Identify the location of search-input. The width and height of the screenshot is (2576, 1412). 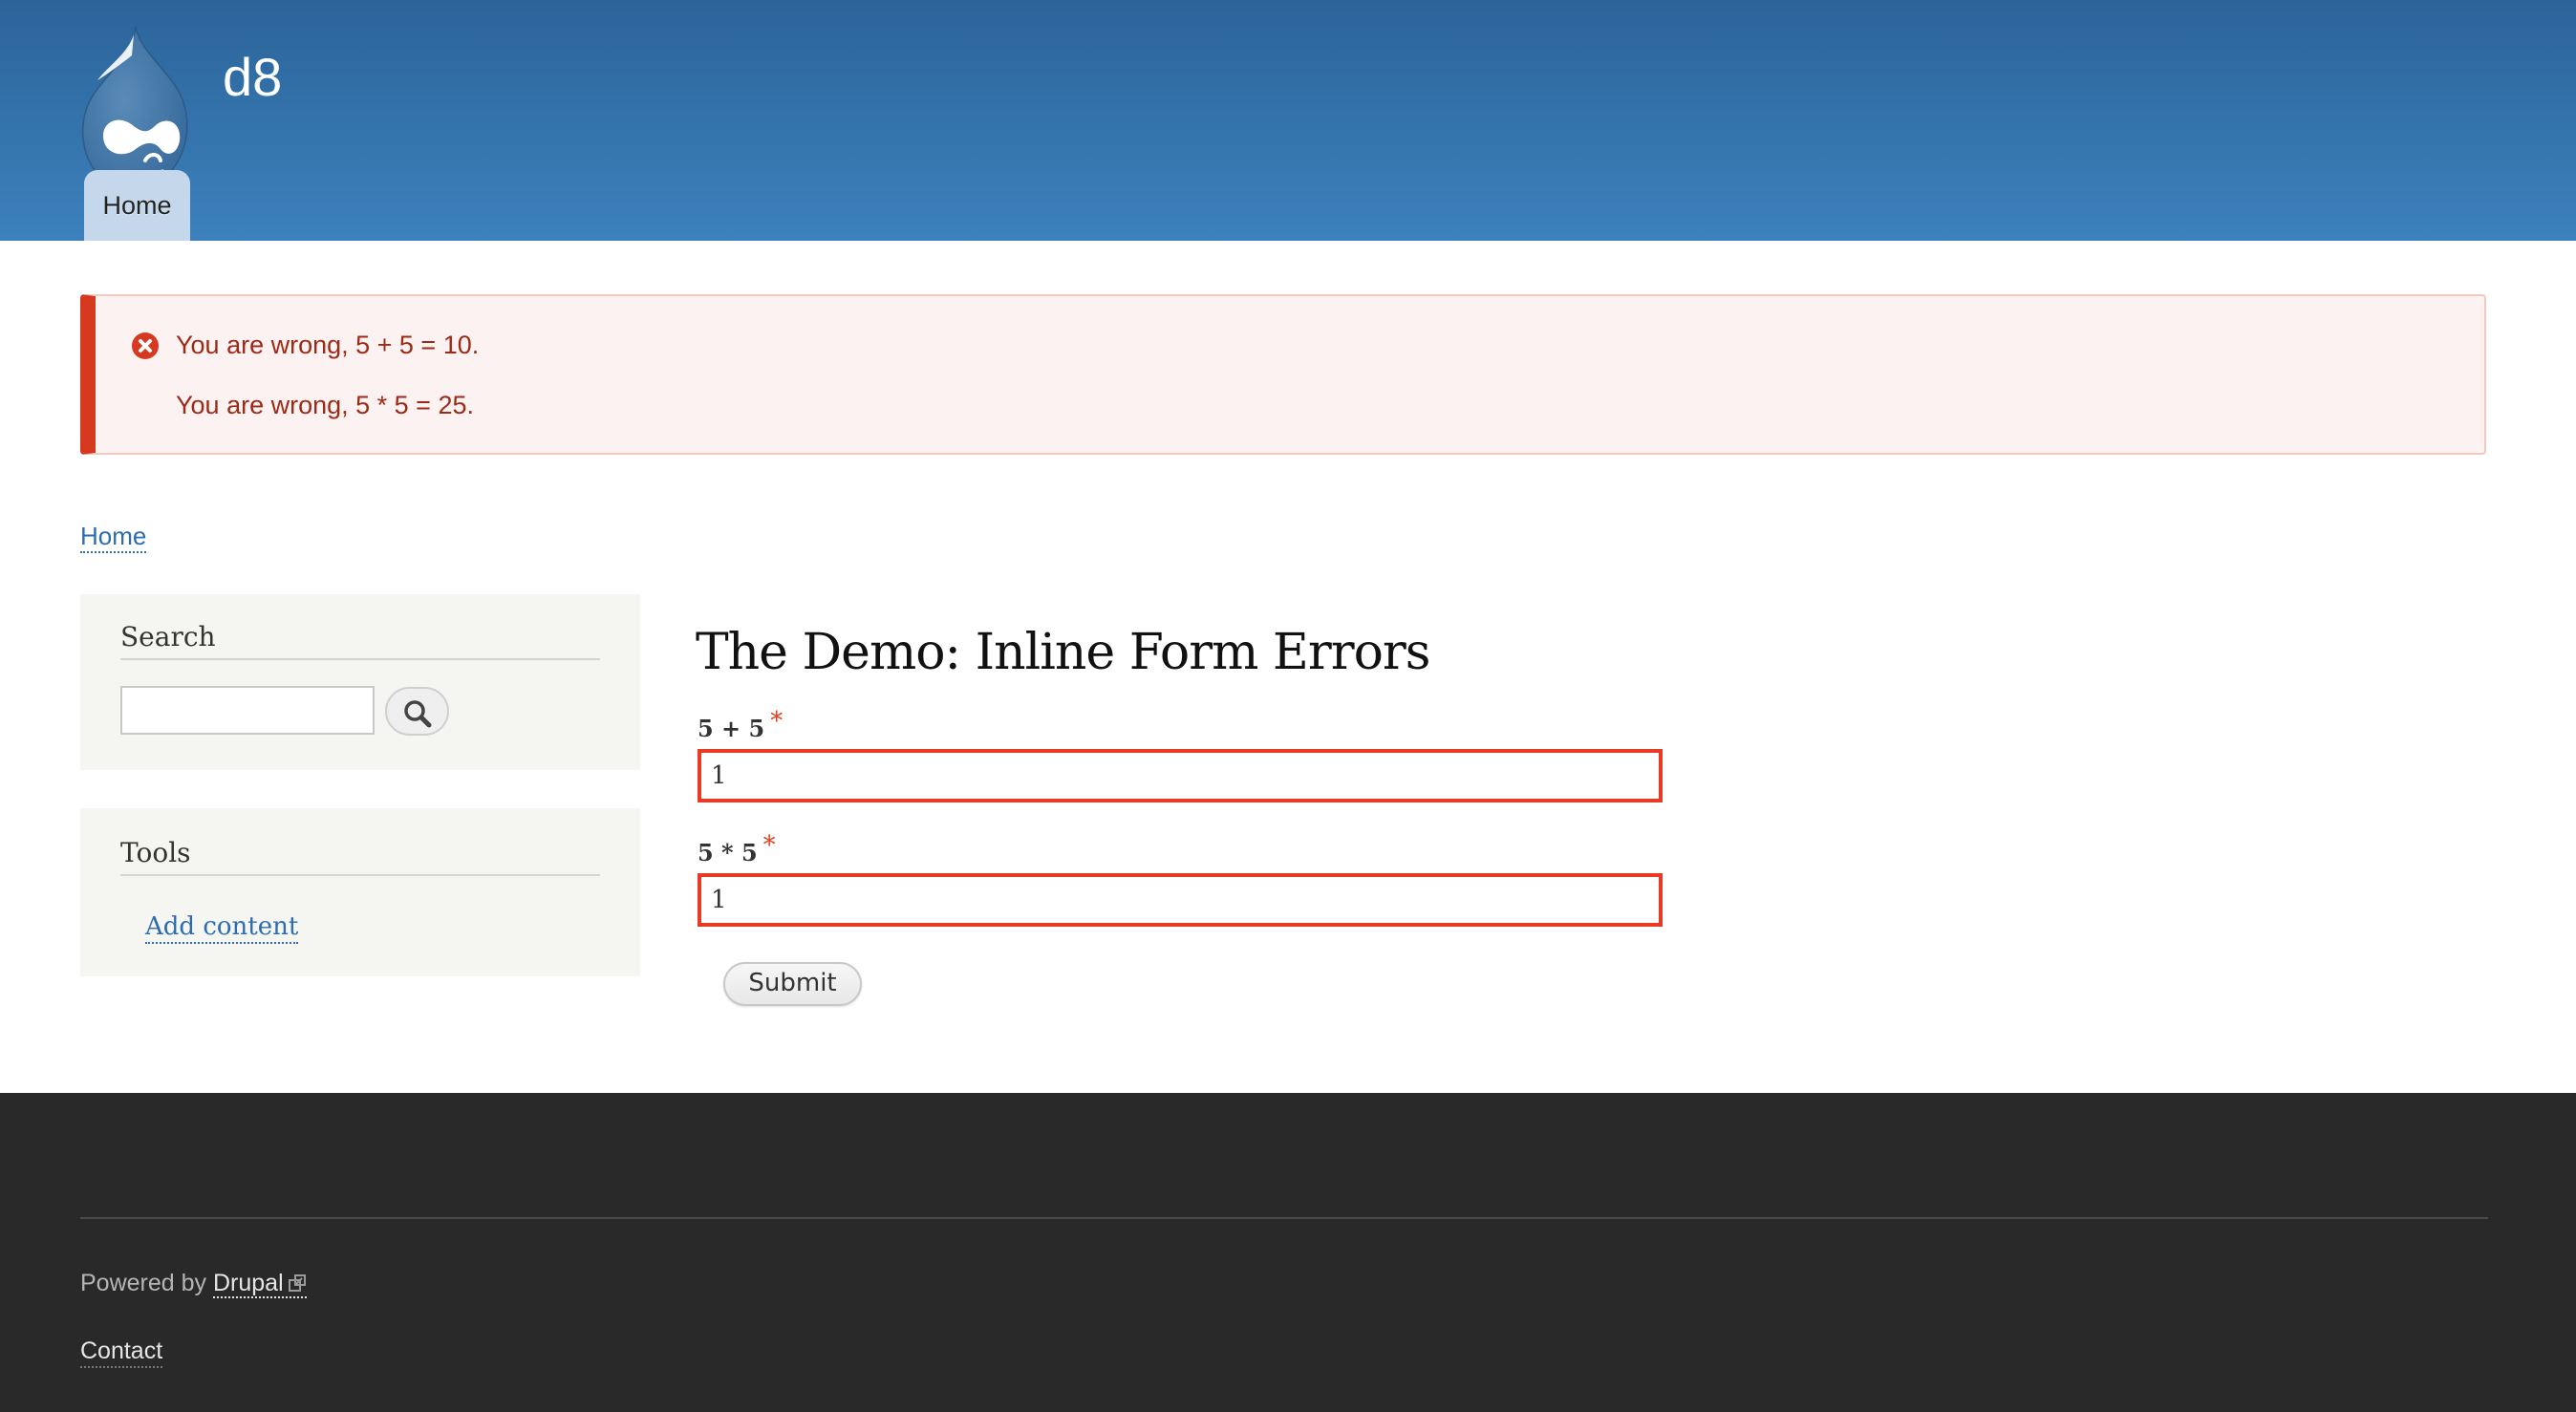
(247, 710).